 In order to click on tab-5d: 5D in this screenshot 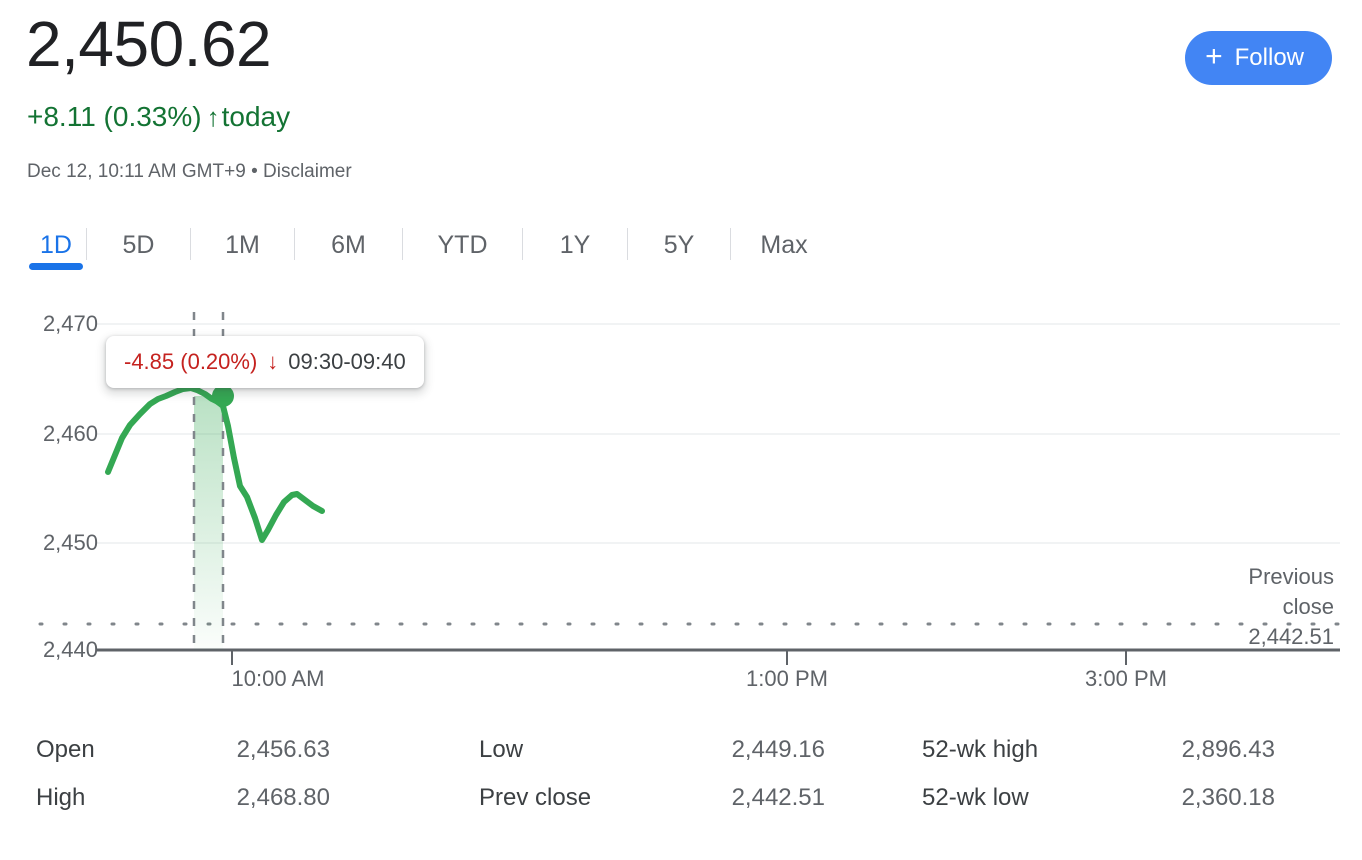, I will do `click(138, 250)`.